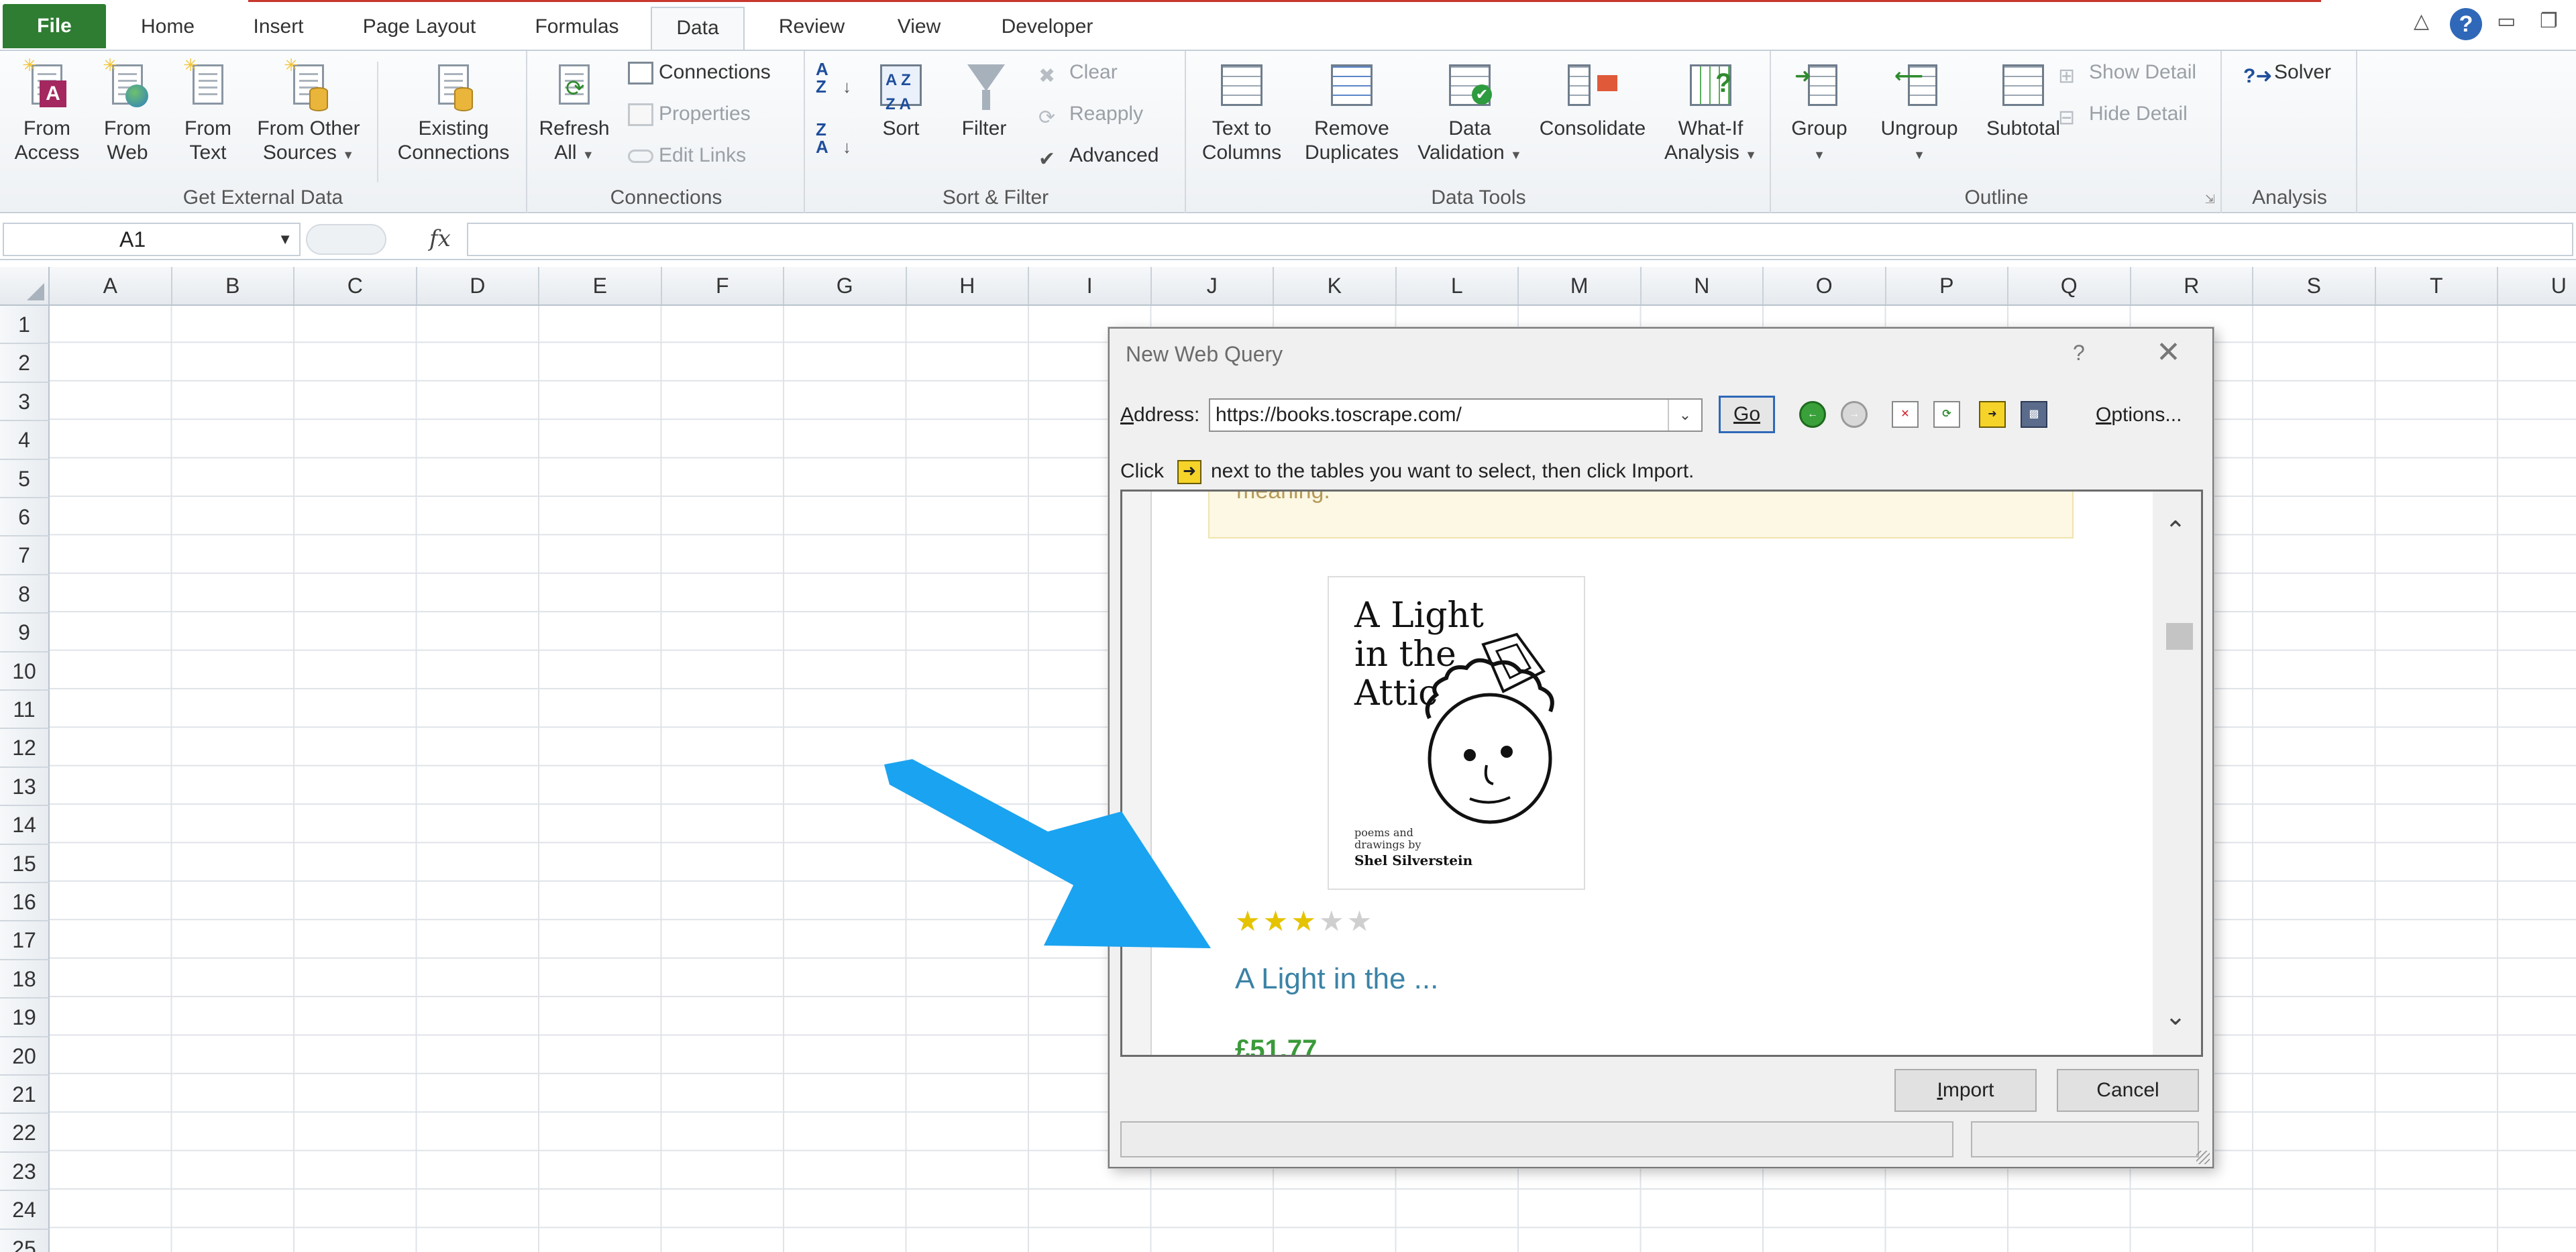 This screenshot has height=1252, width=2576. What do you see at coordinates (25, 826) in the screenshot?
I see `row-header: 14` at bounding box center [25, 826].